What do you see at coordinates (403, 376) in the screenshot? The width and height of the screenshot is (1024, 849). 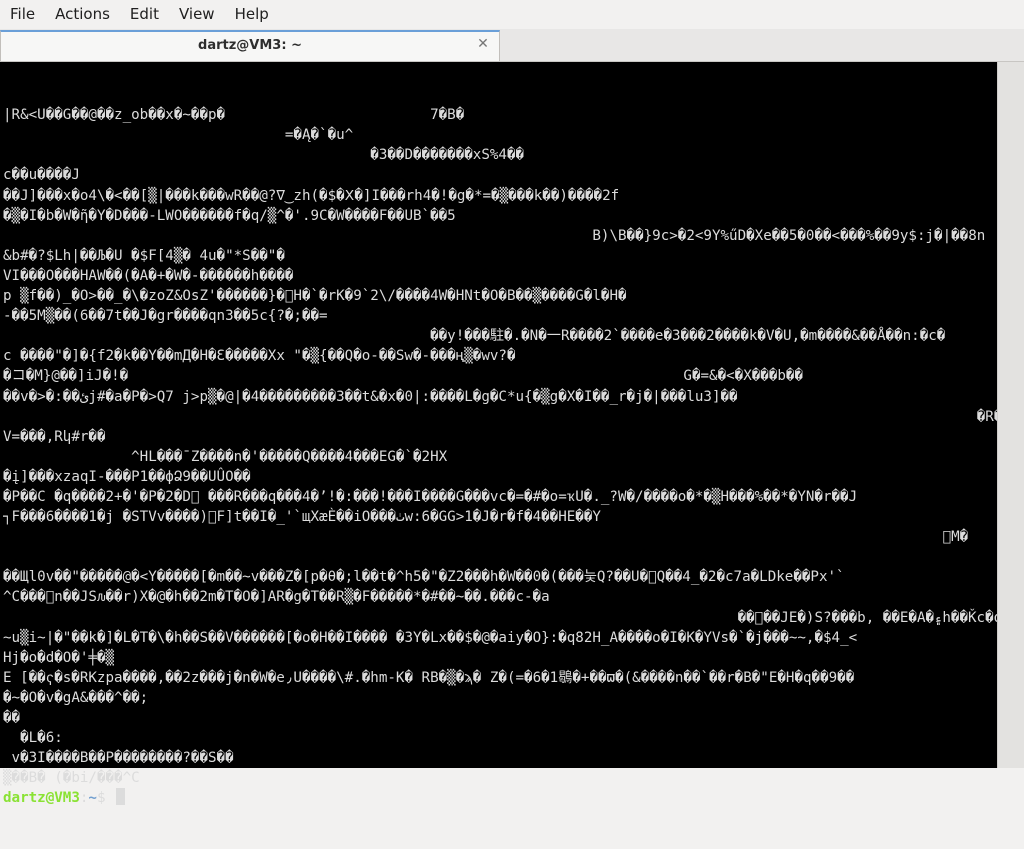 I see `terminal-line: �コ�M}@��]iJ�!� G�=&�<�X���b��` at bounding box center [403, 376].